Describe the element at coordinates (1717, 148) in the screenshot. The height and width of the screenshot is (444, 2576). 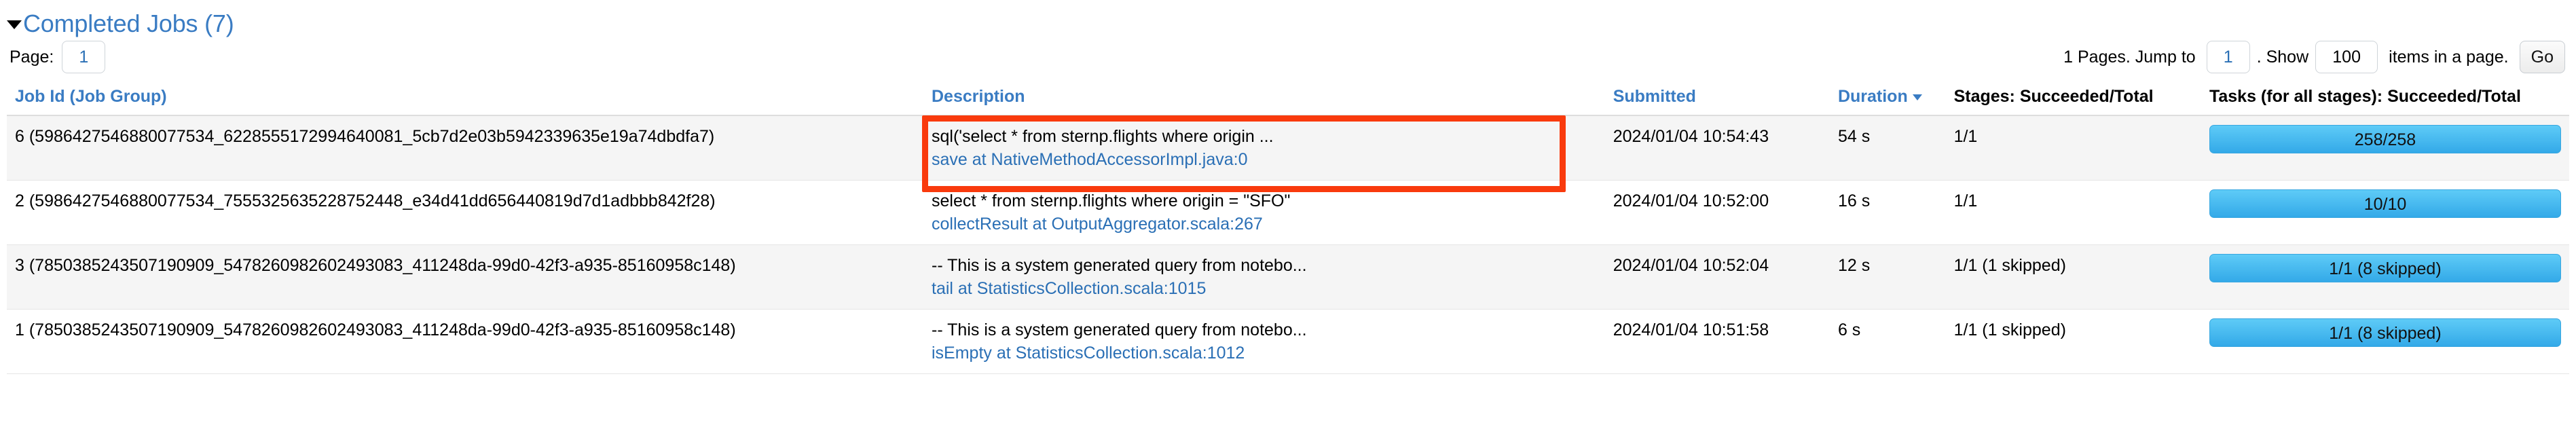
I see `cell-submitted: 2024/01/04 10:54:43` at that location.